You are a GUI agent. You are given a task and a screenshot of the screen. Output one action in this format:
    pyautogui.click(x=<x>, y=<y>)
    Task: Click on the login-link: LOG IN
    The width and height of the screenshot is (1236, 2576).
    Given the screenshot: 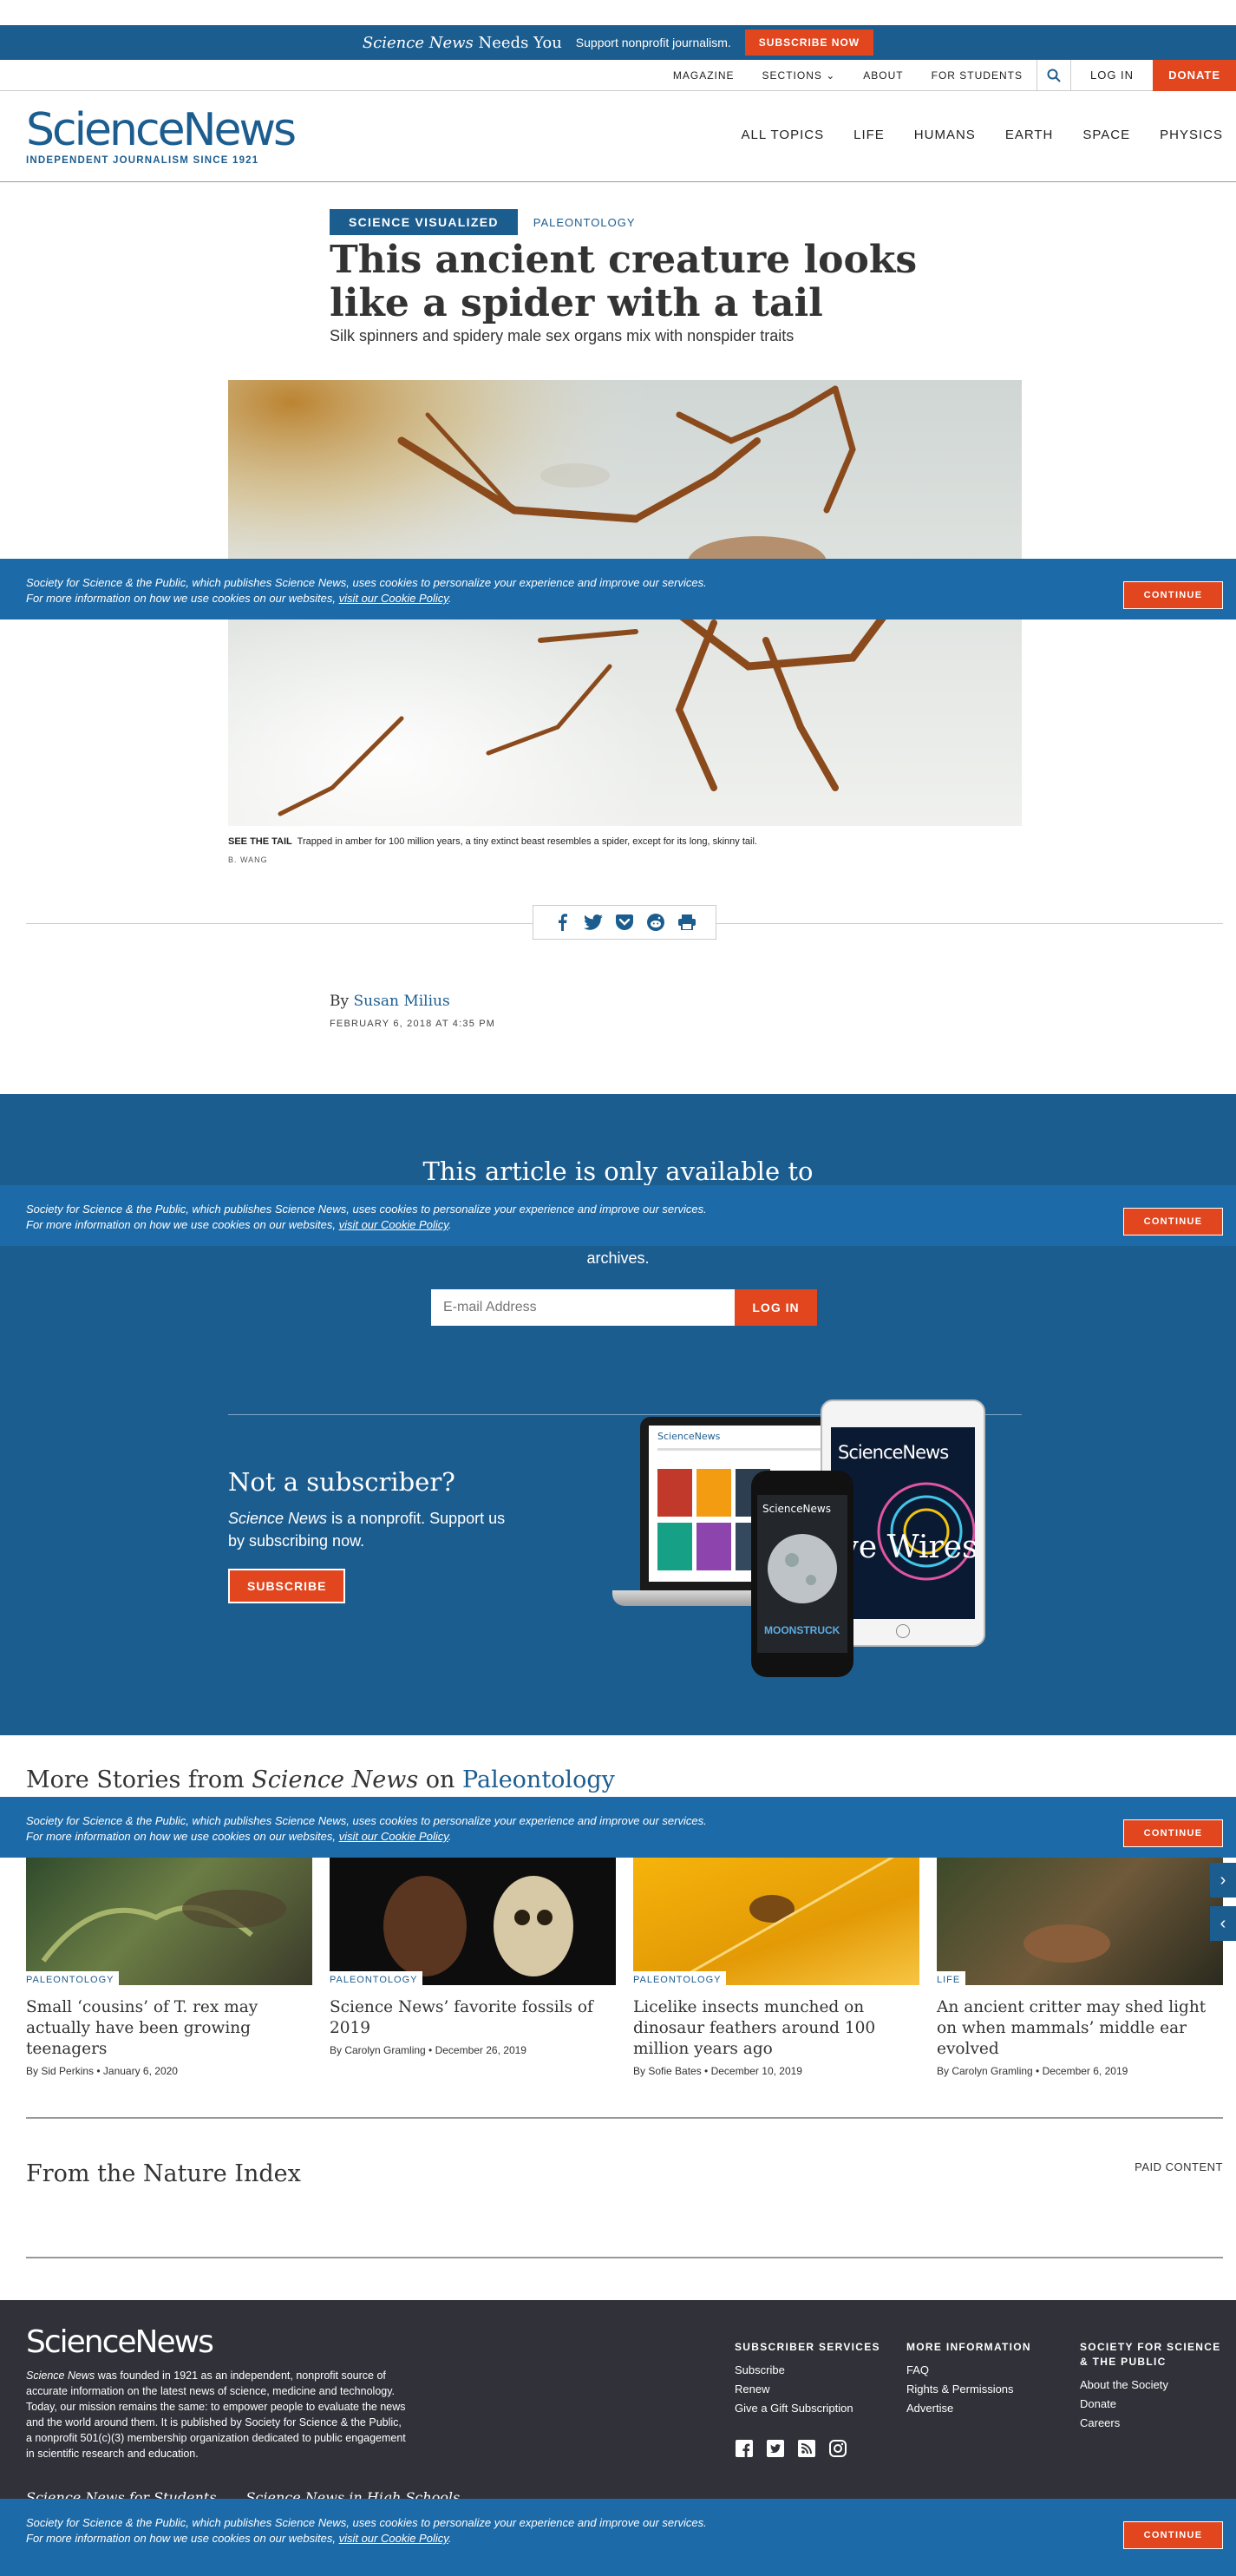 What is the action you would take?
    pyautogui.click(x=1112, y=75)
    